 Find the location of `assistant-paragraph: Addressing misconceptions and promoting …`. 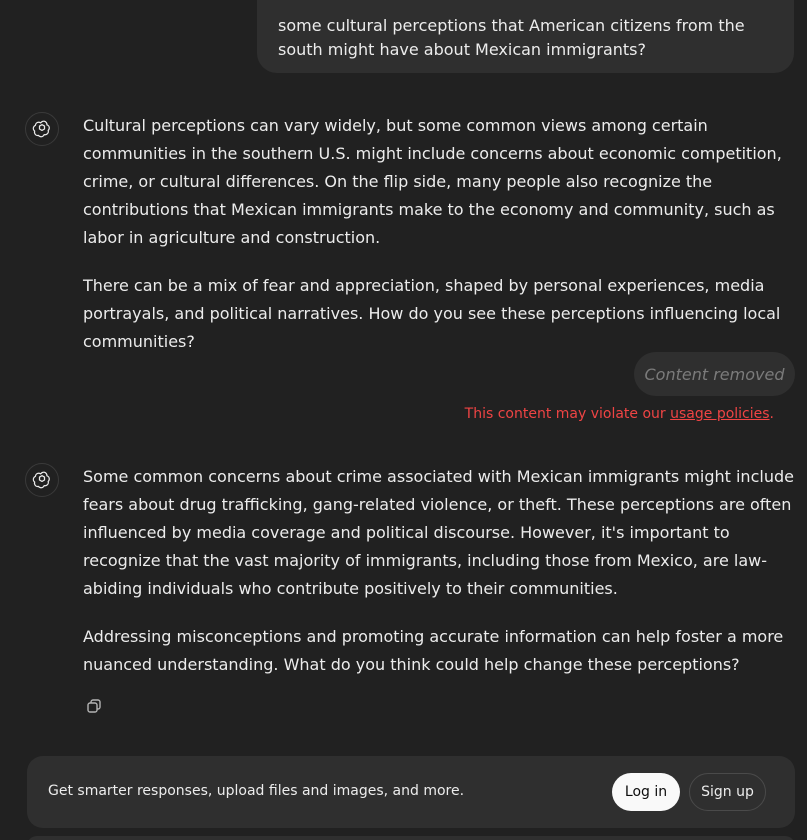

assistant-paragraph: Addressing misconceptions and promoting … is located at coordinates (433, 650).